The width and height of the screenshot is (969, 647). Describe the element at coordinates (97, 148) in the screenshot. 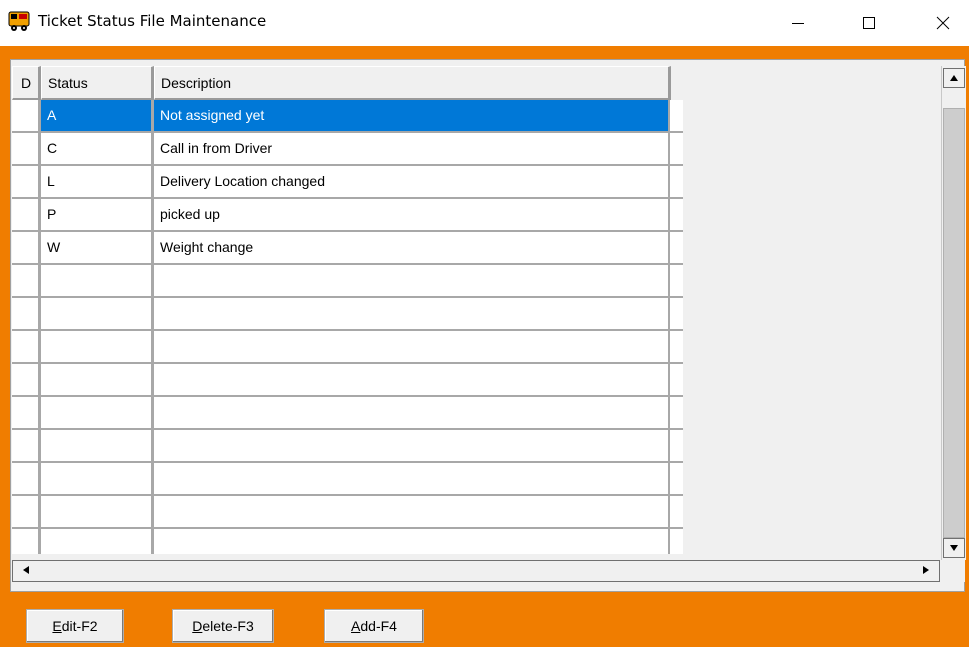

I see `cell-status: C` at that location.